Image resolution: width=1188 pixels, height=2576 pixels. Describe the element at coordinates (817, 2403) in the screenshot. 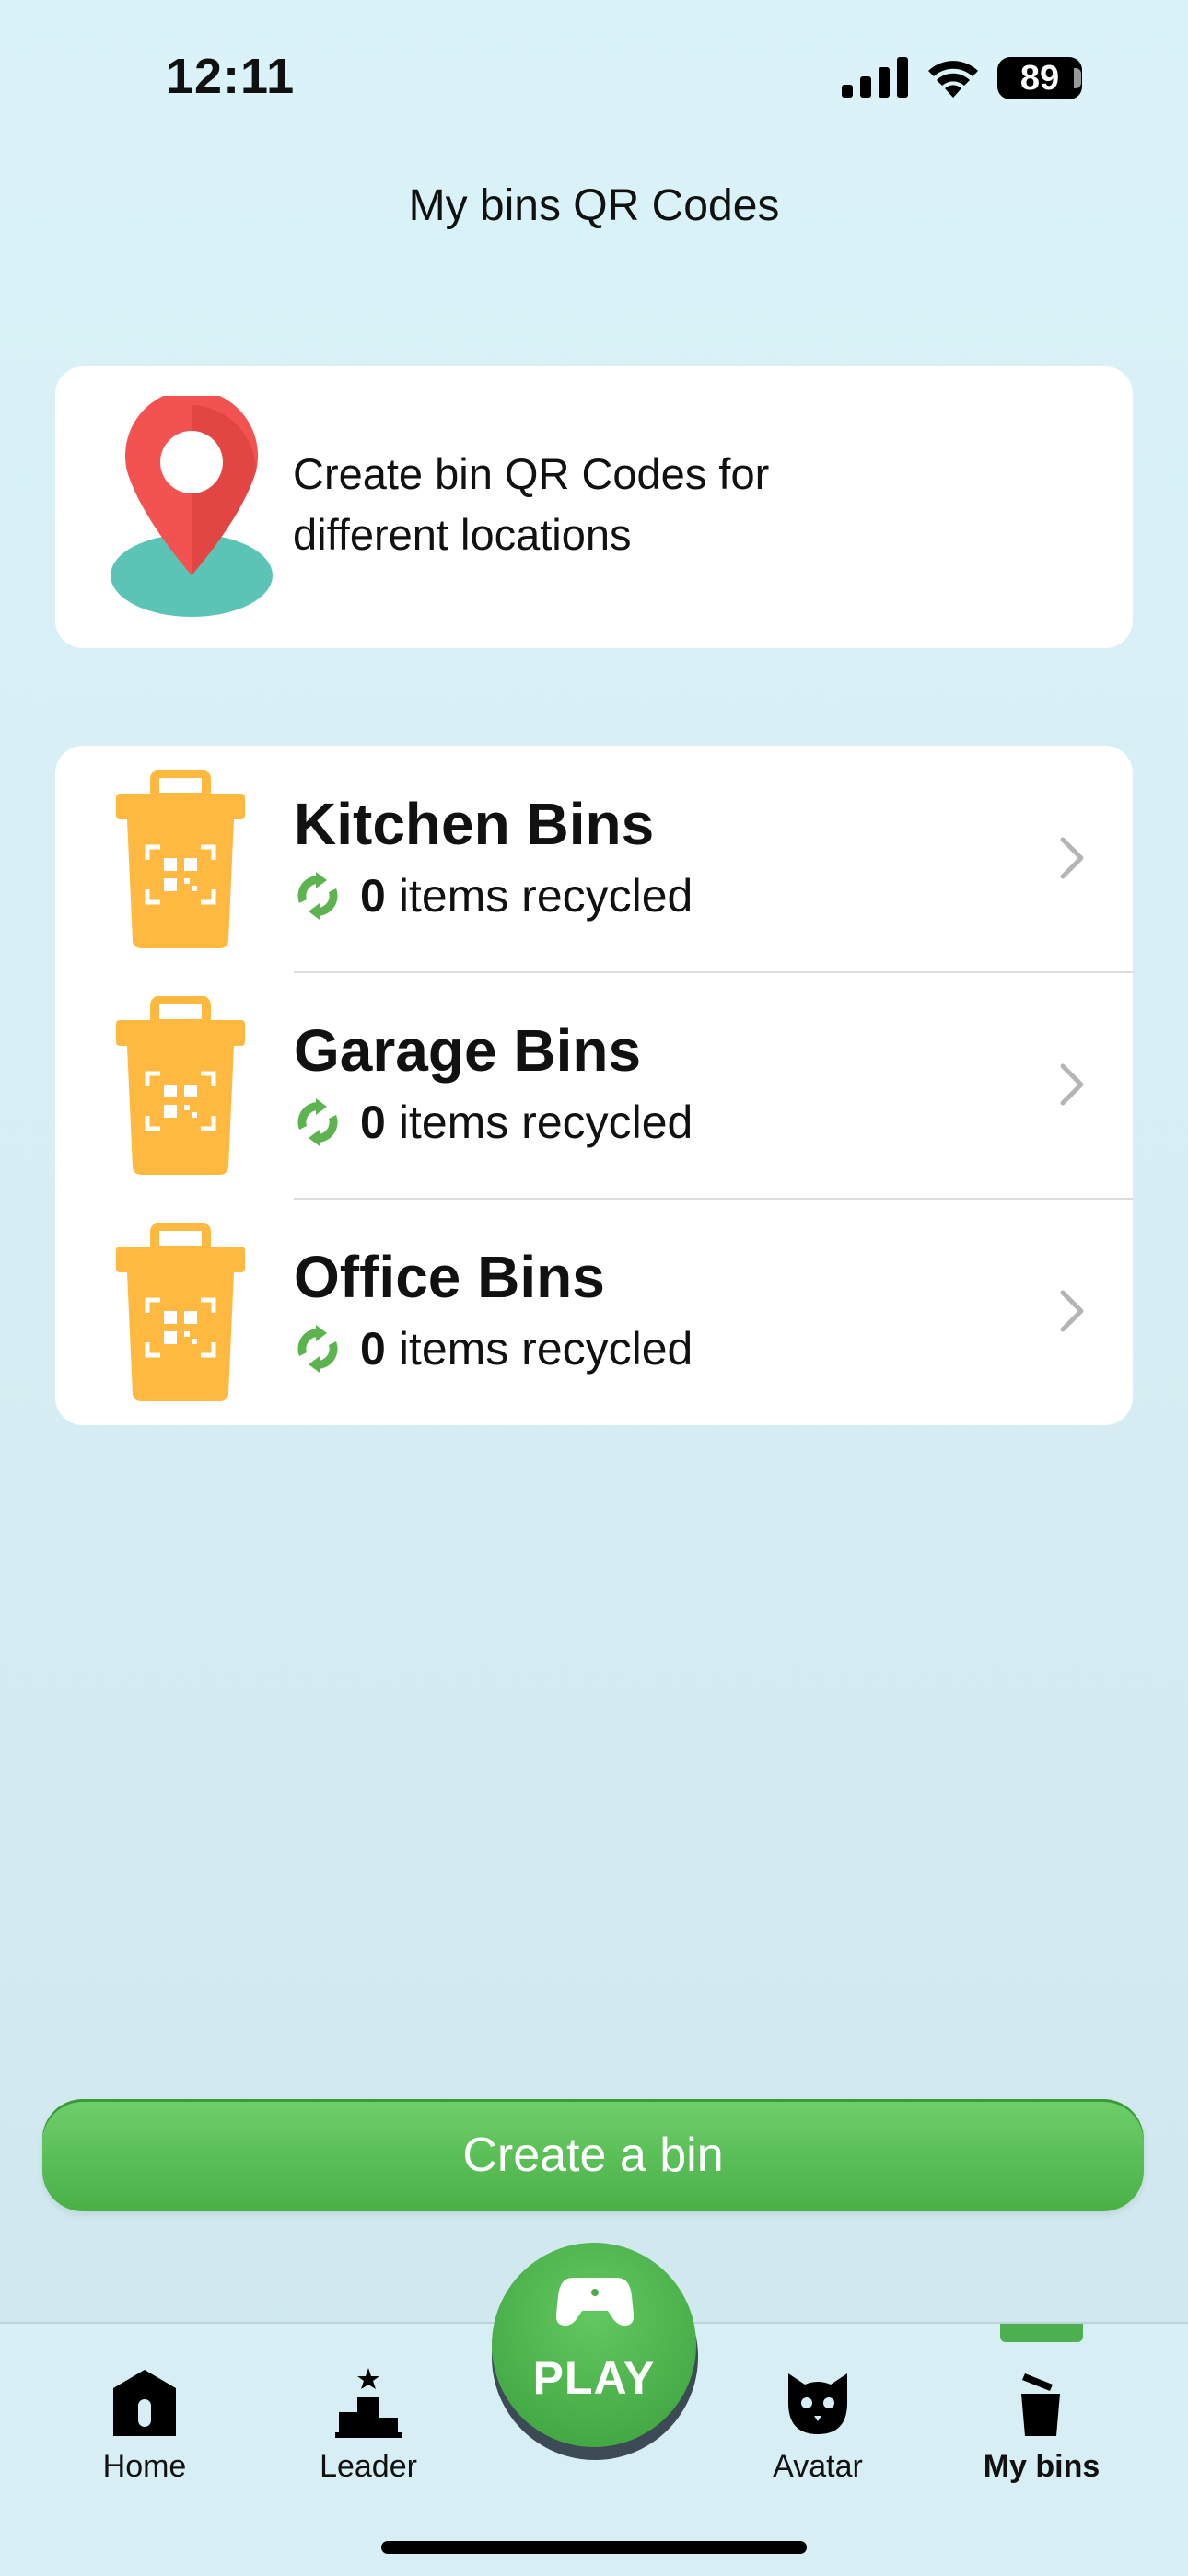

I see `cat-face-icon` at that location.